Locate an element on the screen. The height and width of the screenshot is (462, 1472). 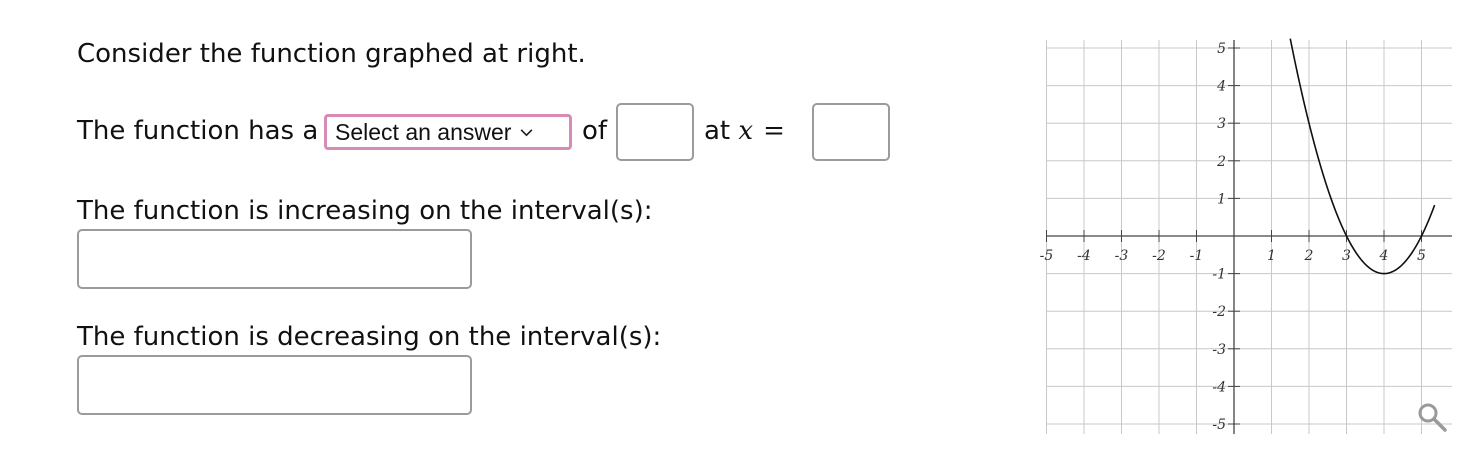
decreasing-interval-input is located at coordinates (274, 385).